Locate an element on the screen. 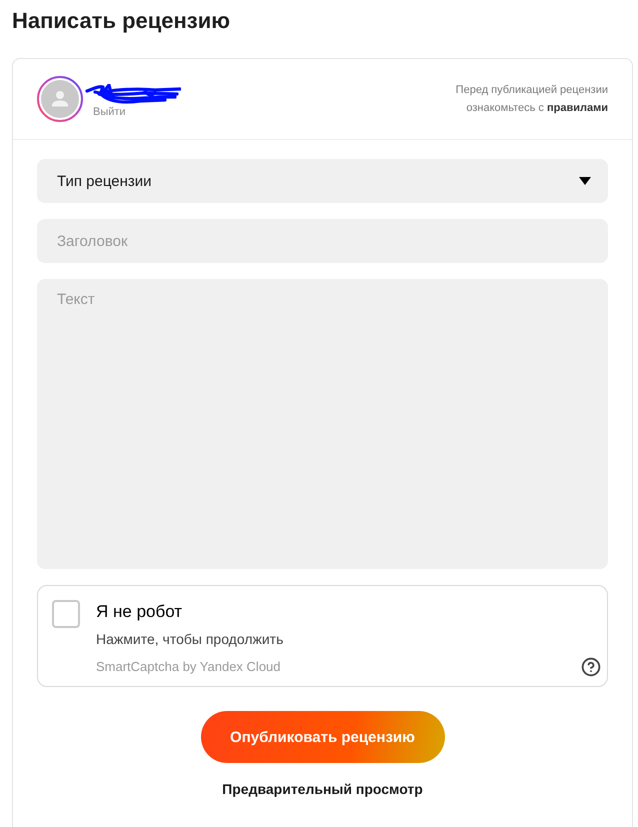 This screenshot has width=638, height=827. help-icon is located at coordinates (591, 667).